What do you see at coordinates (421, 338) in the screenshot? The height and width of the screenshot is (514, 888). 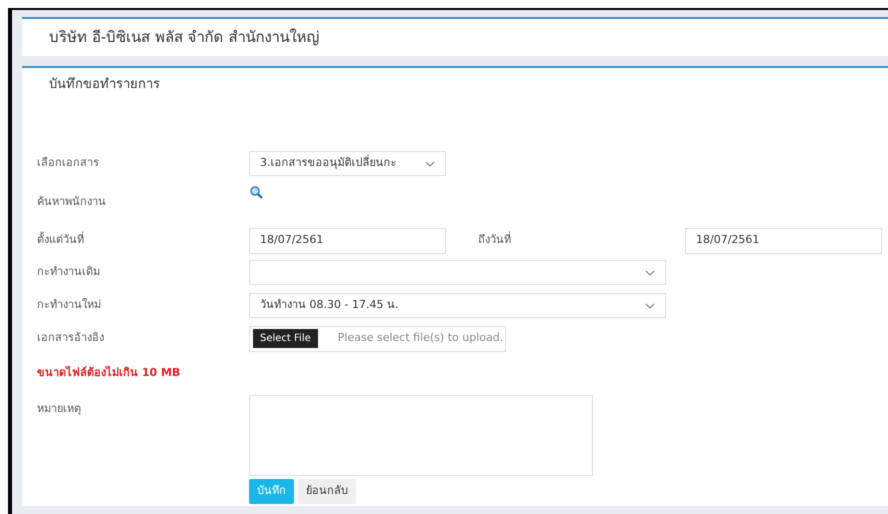 I see `file-placeholder: Please select file(s) to upload.` at bounding box center [421, 338].